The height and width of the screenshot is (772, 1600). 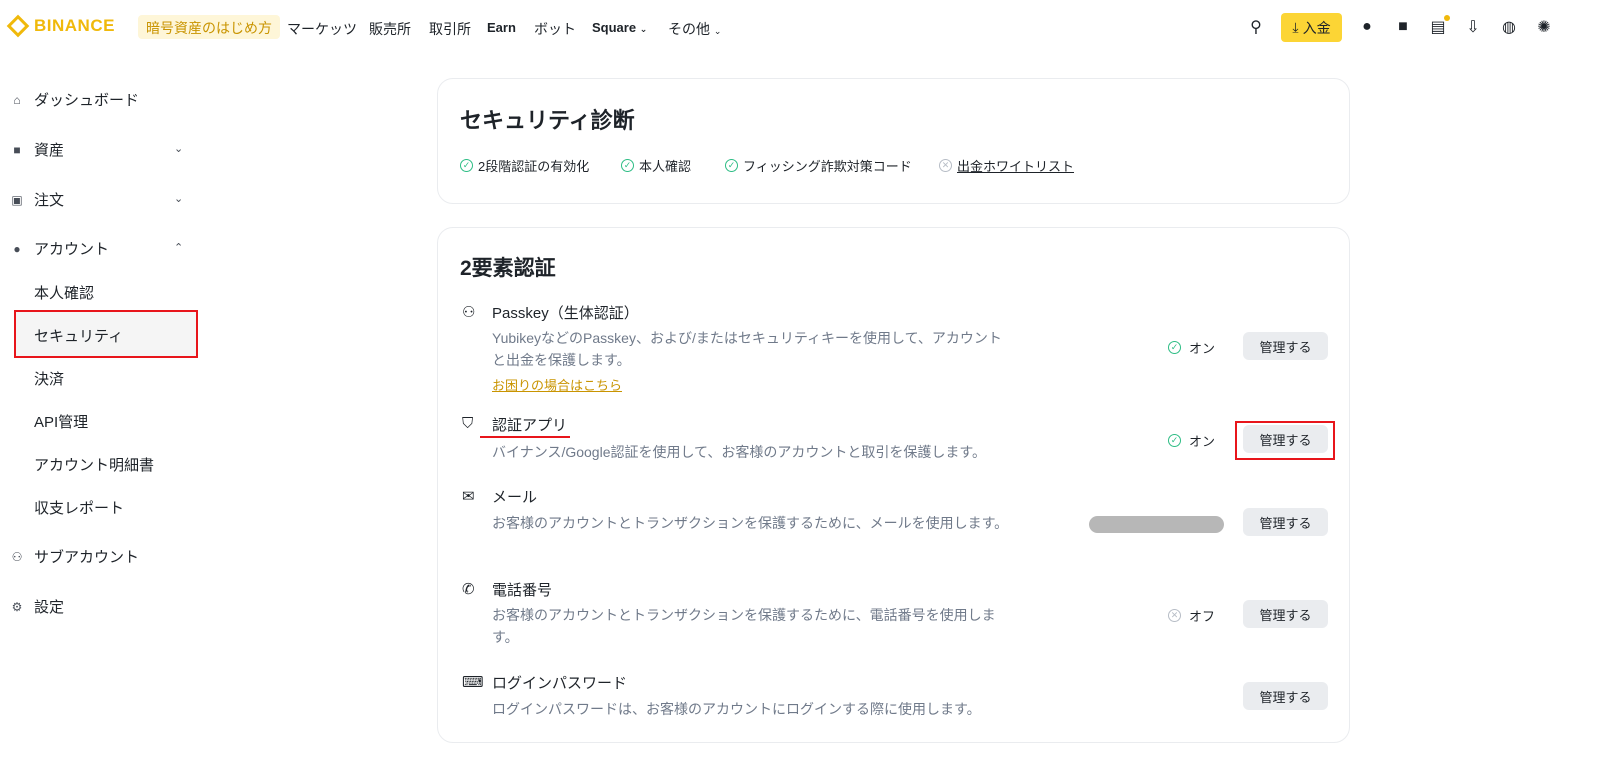 What do you see at coordinates (1285, 614) in the screenshot?
I see `phone-manage-button: 管理する` at bounding box center [1285, 614].